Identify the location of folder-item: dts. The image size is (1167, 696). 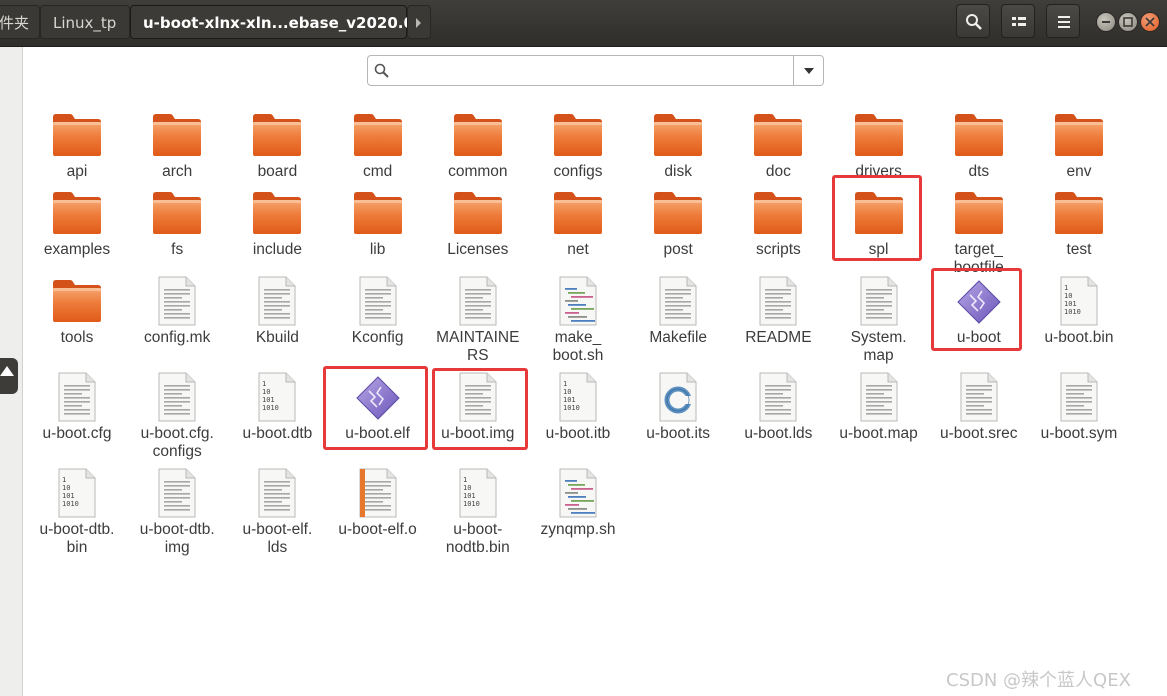
(979, 153).